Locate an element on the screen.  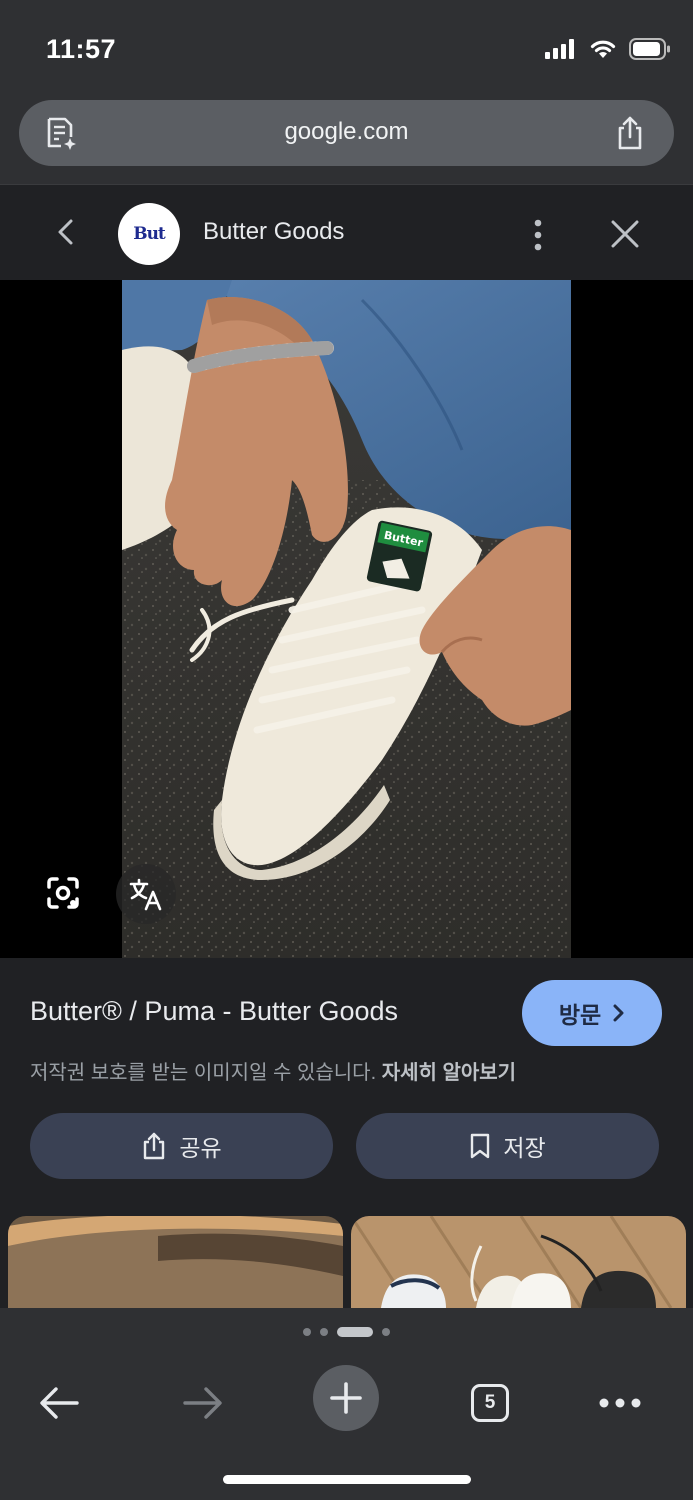
status-time: 11:57 is located at coordinates (81, 49).